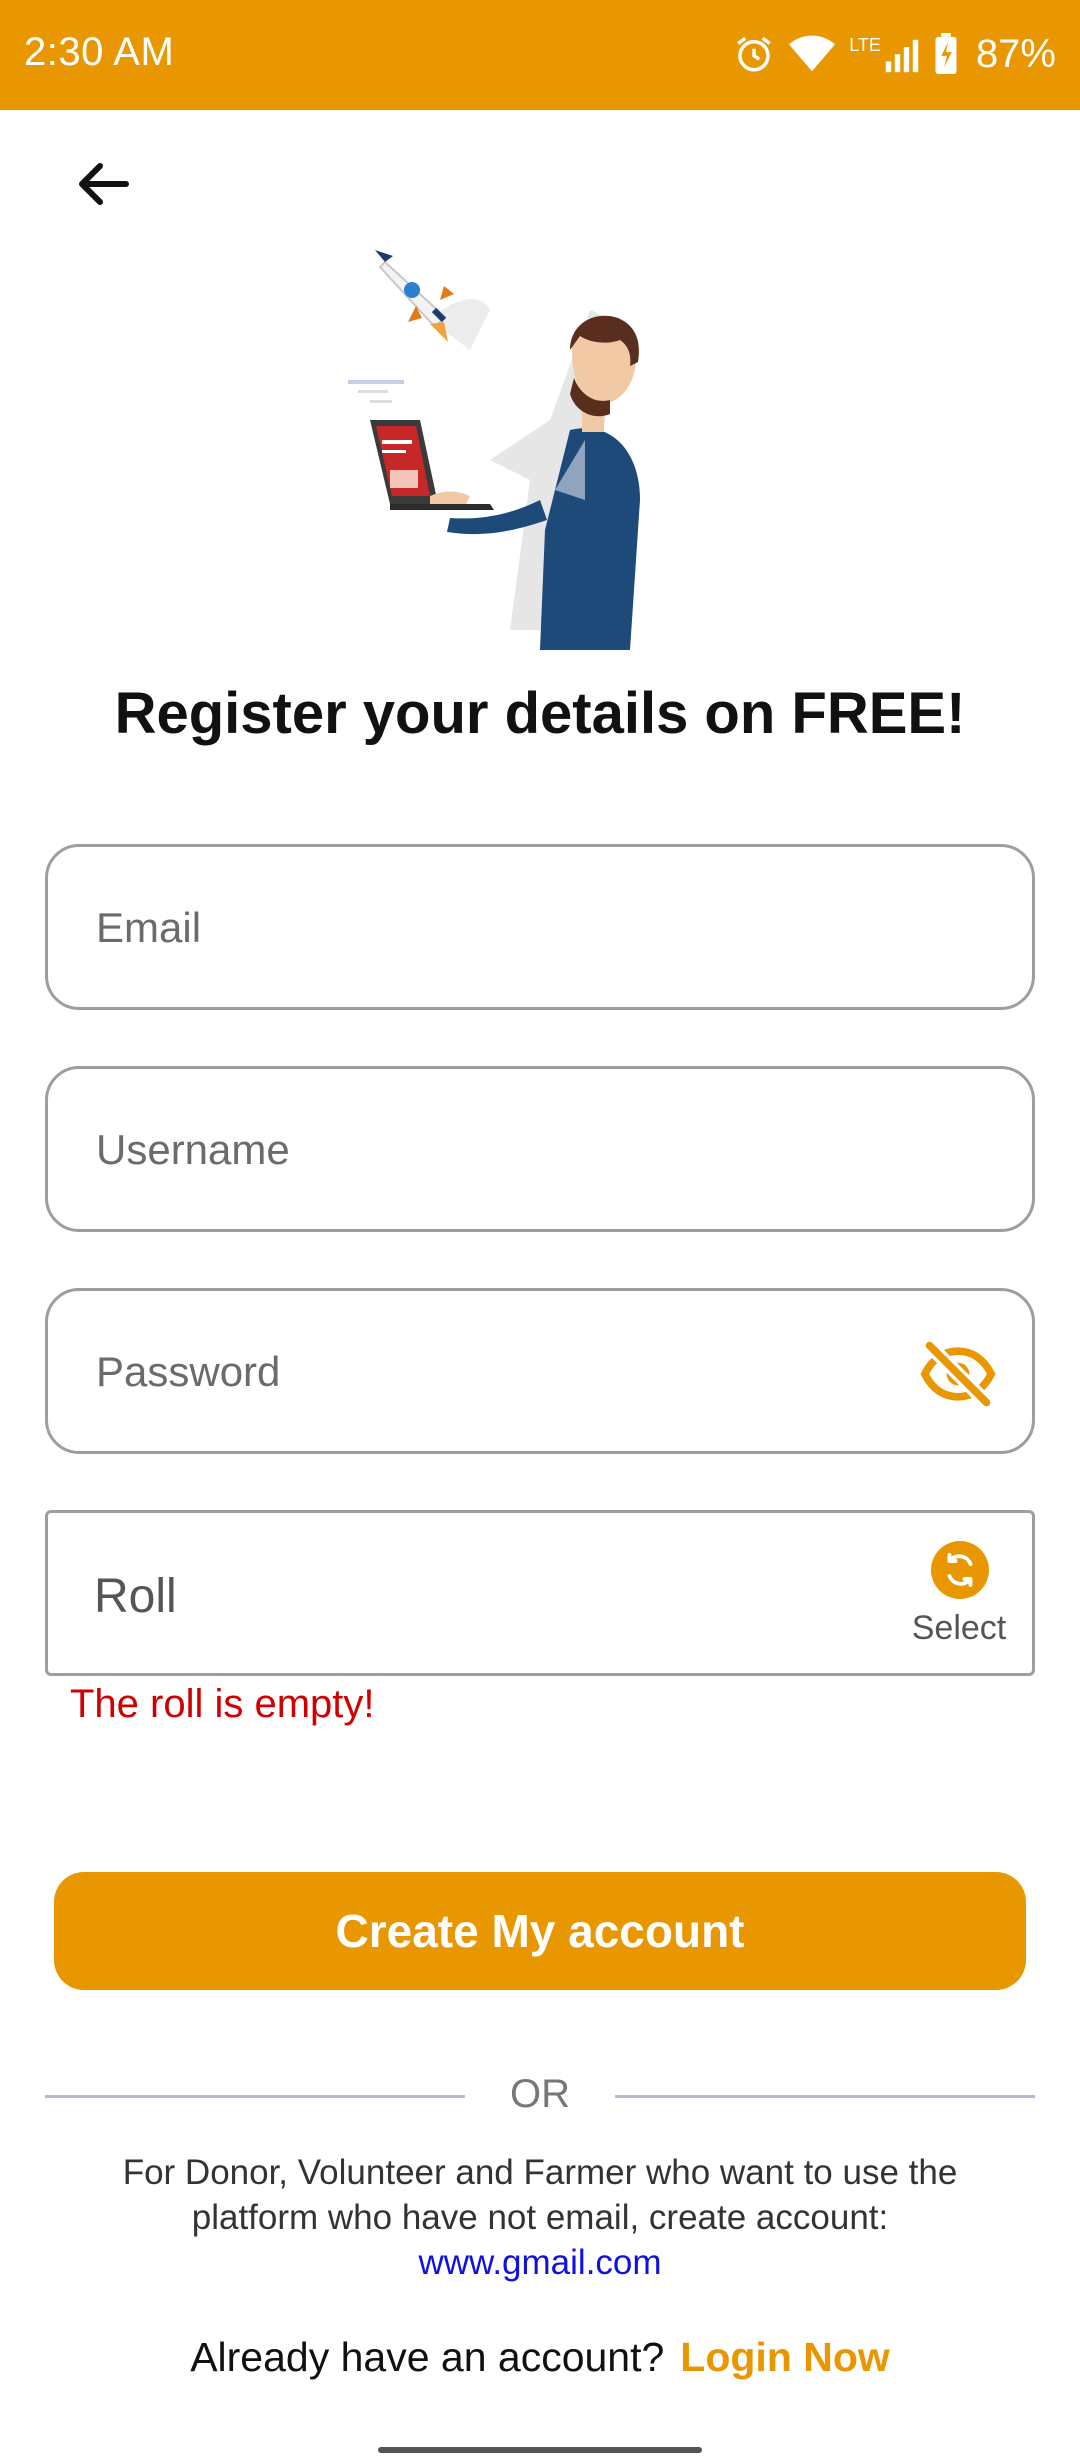  I want to click on password-field, so click(540, 1371).